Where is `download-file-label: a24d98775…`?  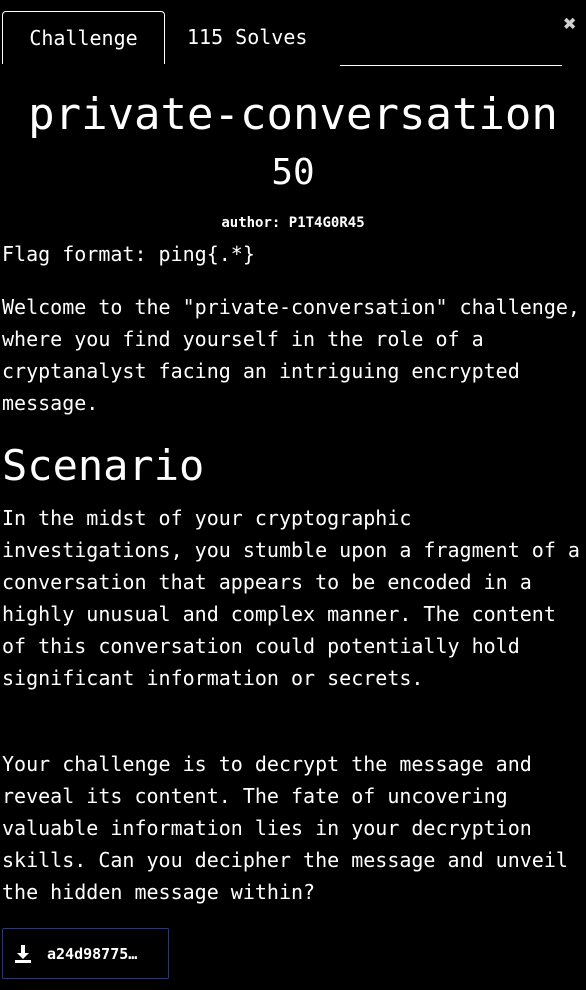 download-file-label: a24d98775… is located at coordinates (92, 953).